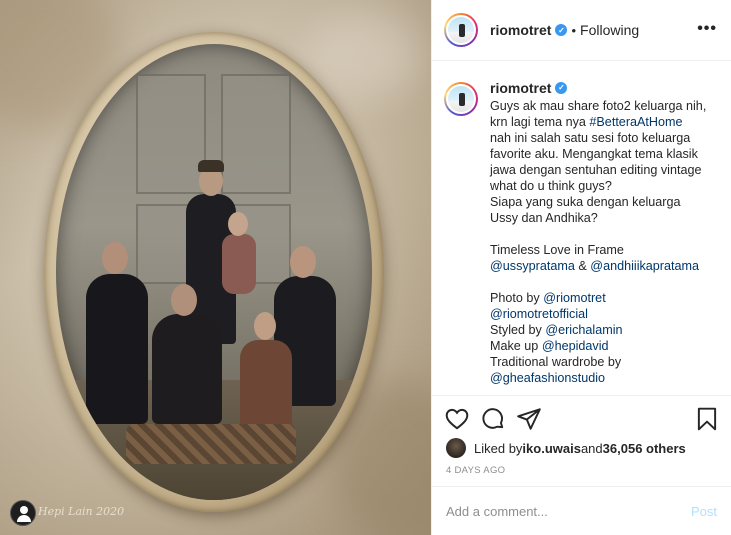  I want to click on photo-watermark: Hepi Lain 2020, so click(81, 511).